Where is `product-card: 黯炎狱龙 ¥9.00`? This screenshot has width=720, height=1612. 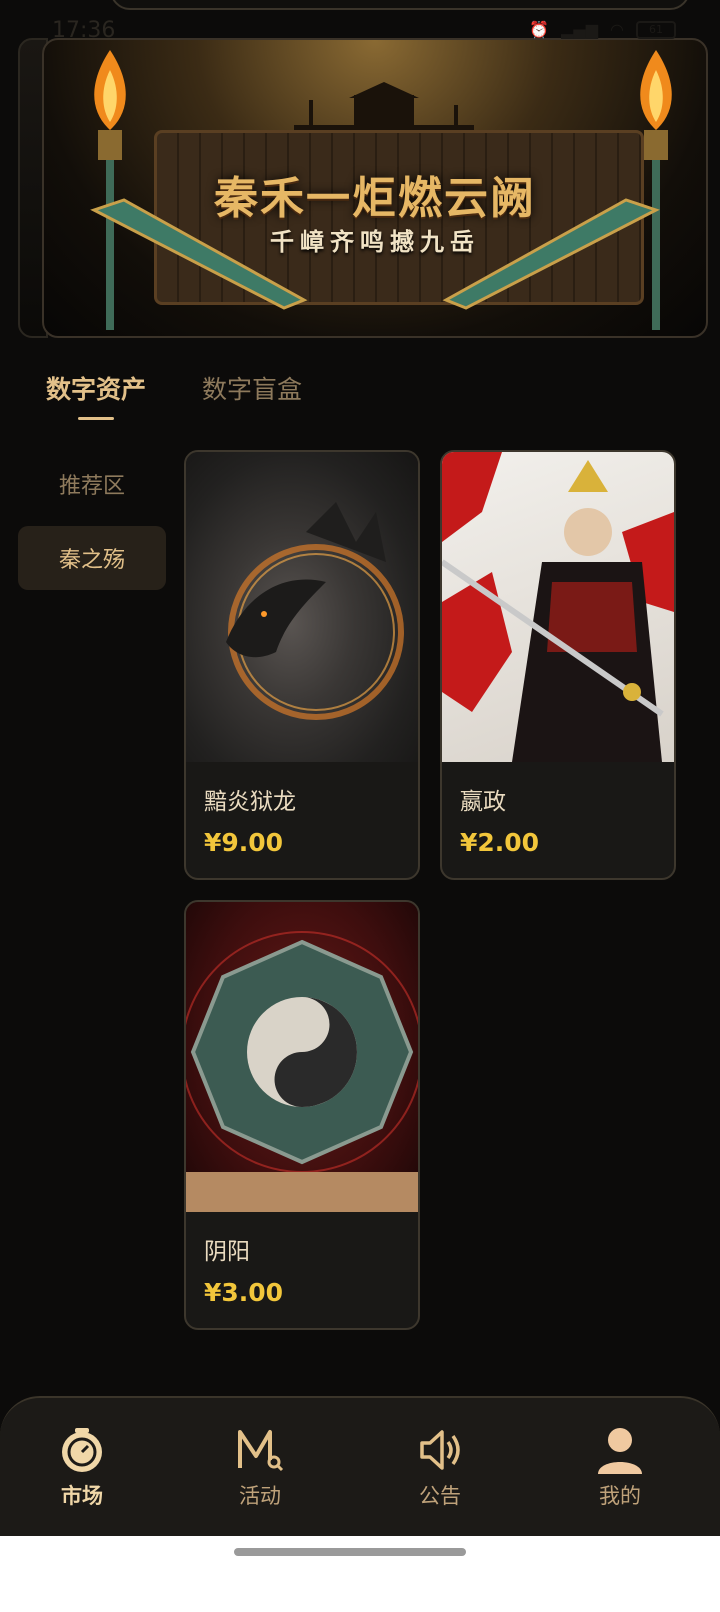
product-card: 黯炎狱龙 ¥9.00 is located at coordinates (302, 665).